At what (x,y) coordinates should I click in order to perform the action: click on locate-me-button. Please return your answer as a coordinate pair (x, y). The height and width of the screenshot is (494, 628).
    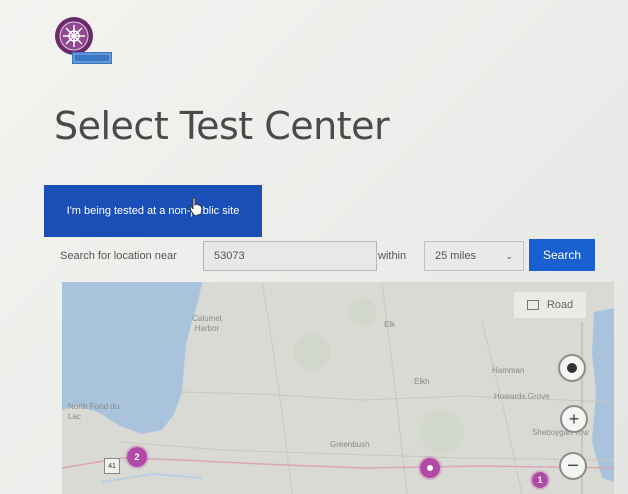
    Looking at the image, I should click on (572, 368).